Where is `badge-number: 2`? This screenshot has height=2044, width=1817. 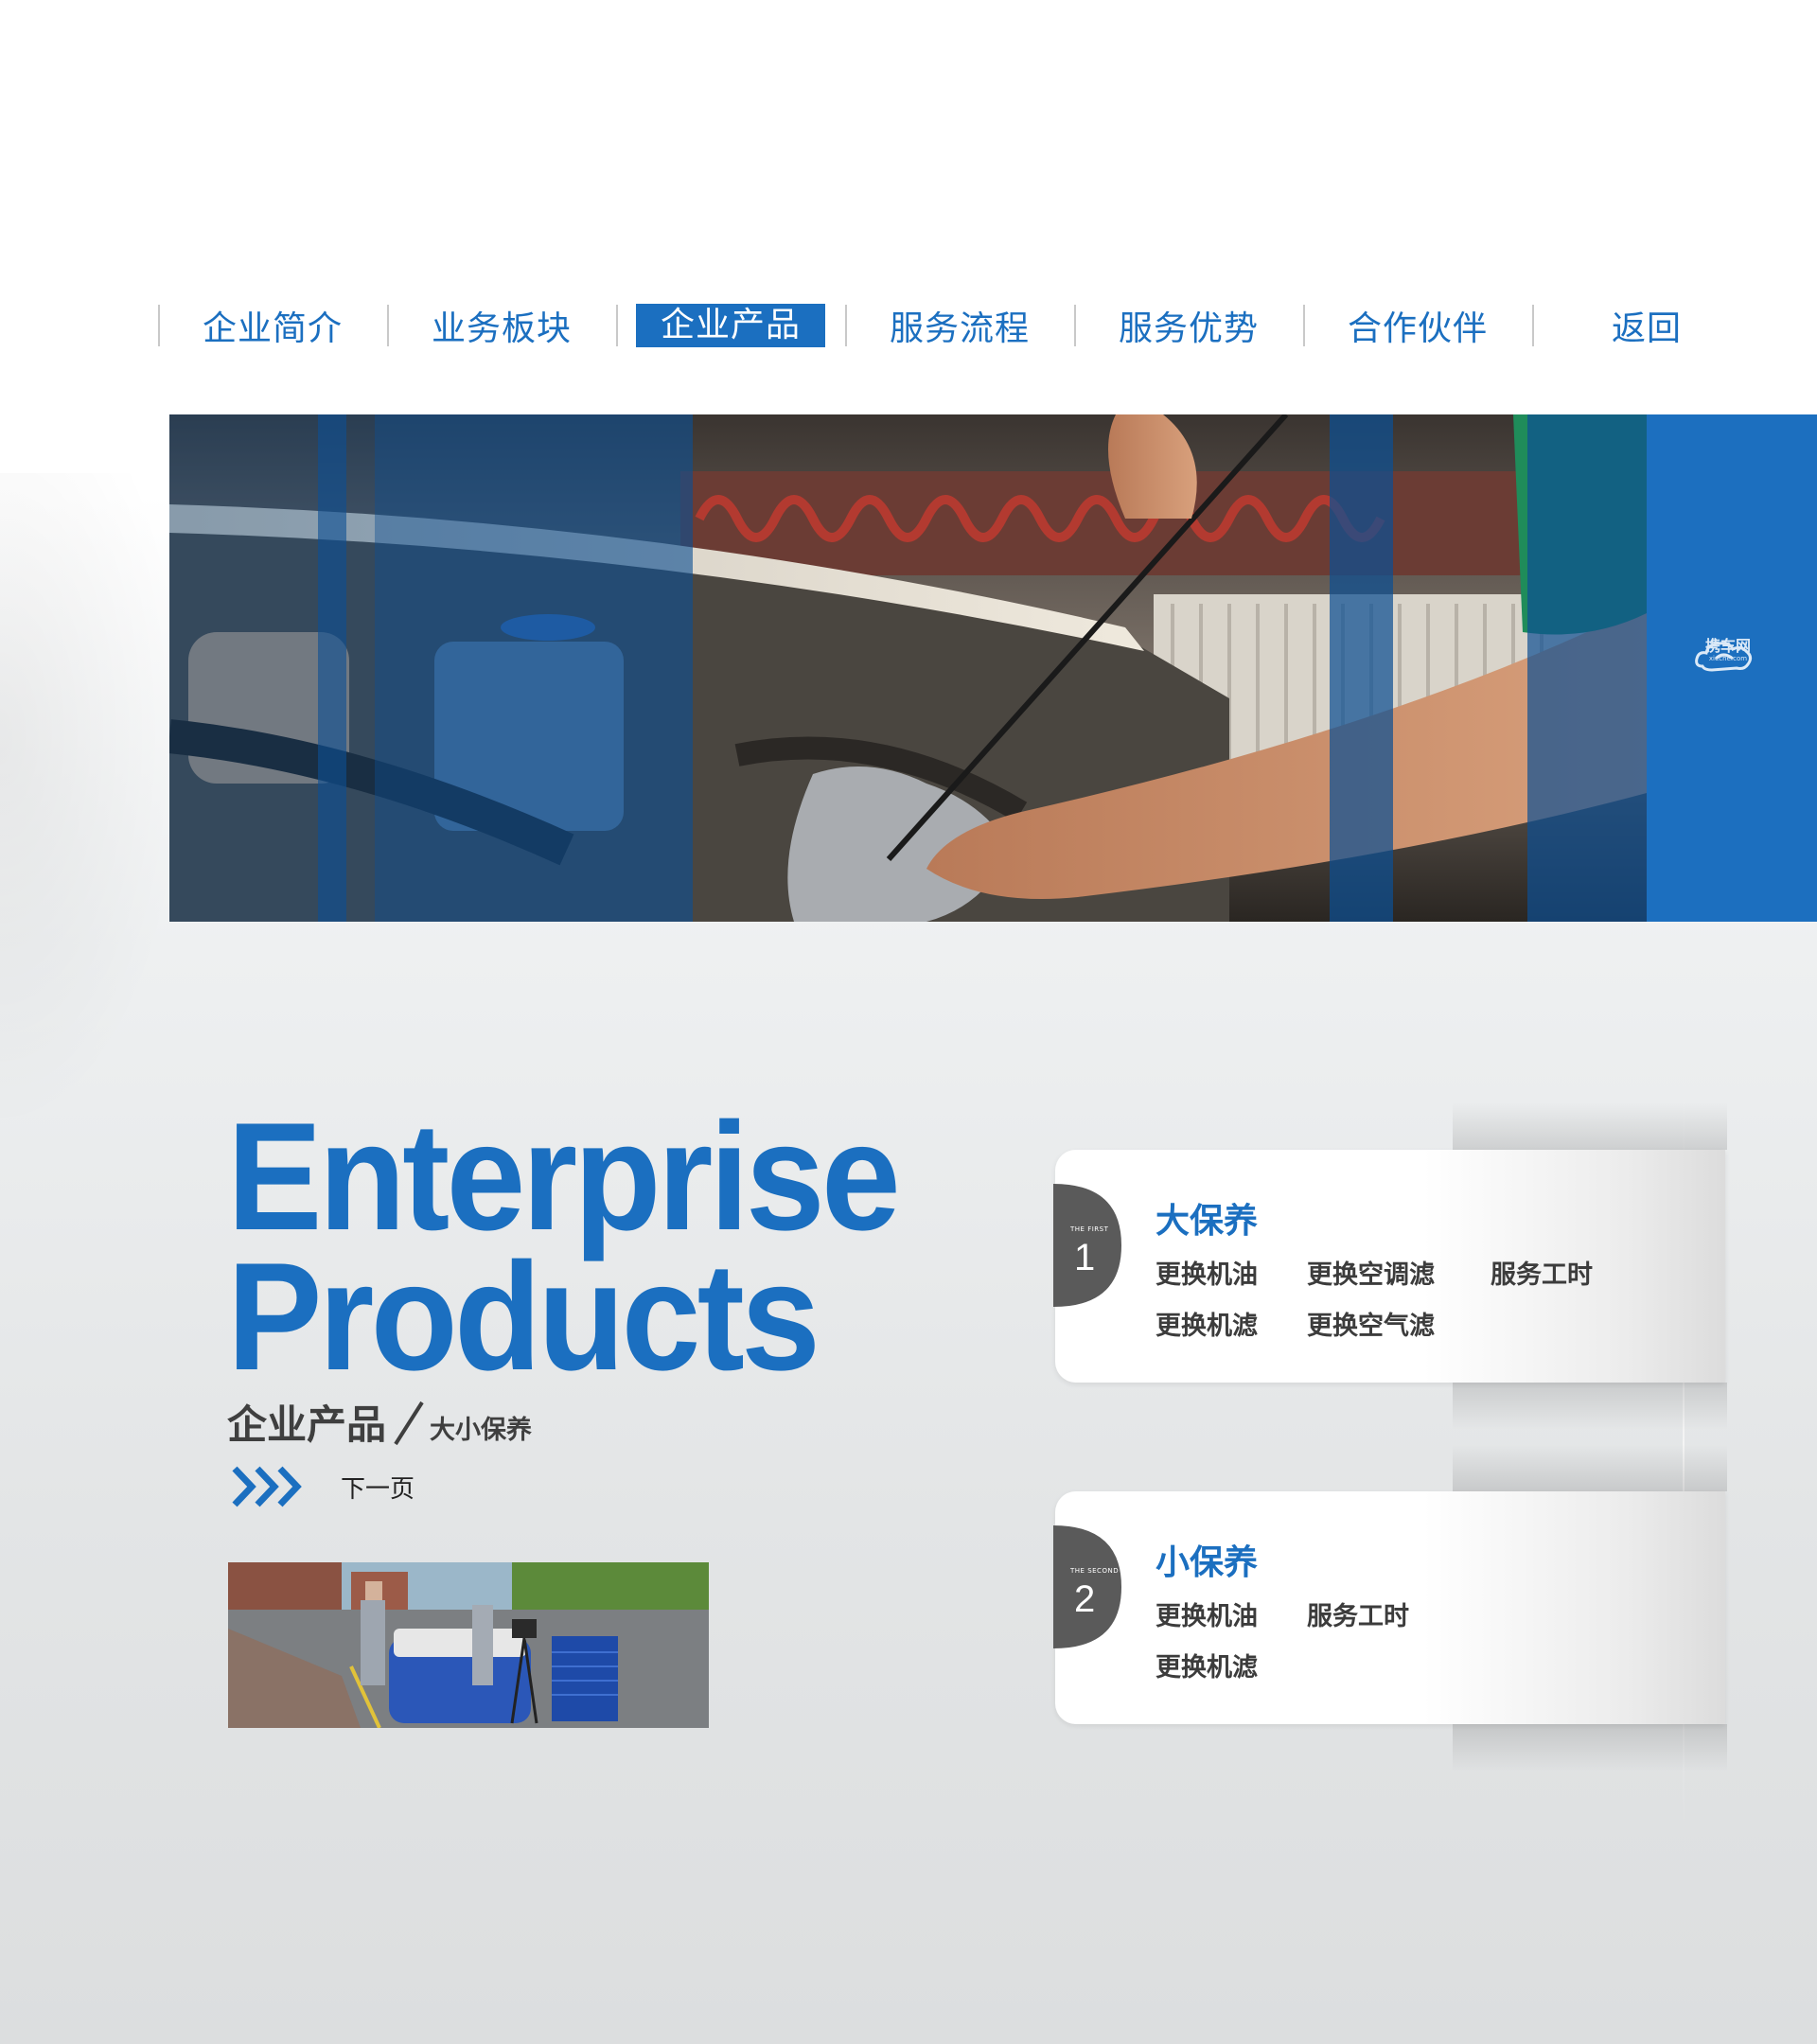
badge-number: 2 is located at coordinates (1085, 1599).